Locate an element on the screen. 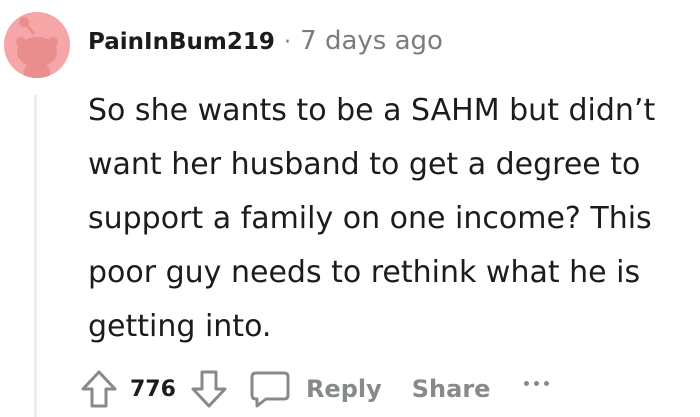  thread-line is located at coordinates (35, 256).